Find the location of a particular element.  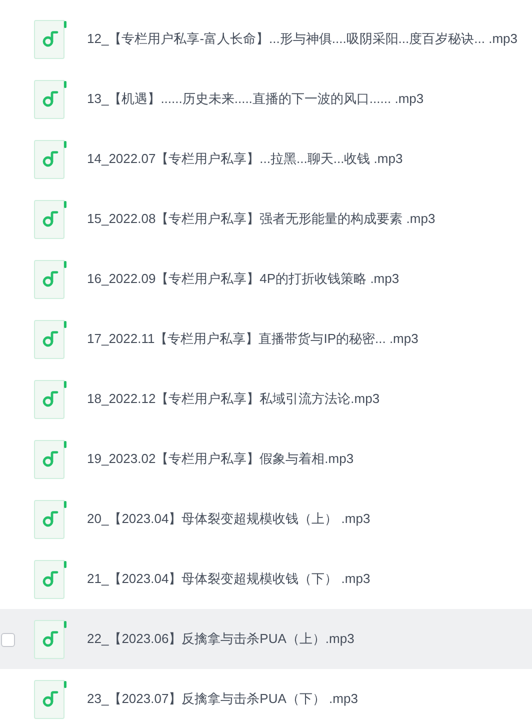

file-name: 20_【2023.04】母体裂变超规模收钱（上） .mp3 is located at coordinates (228, 519).